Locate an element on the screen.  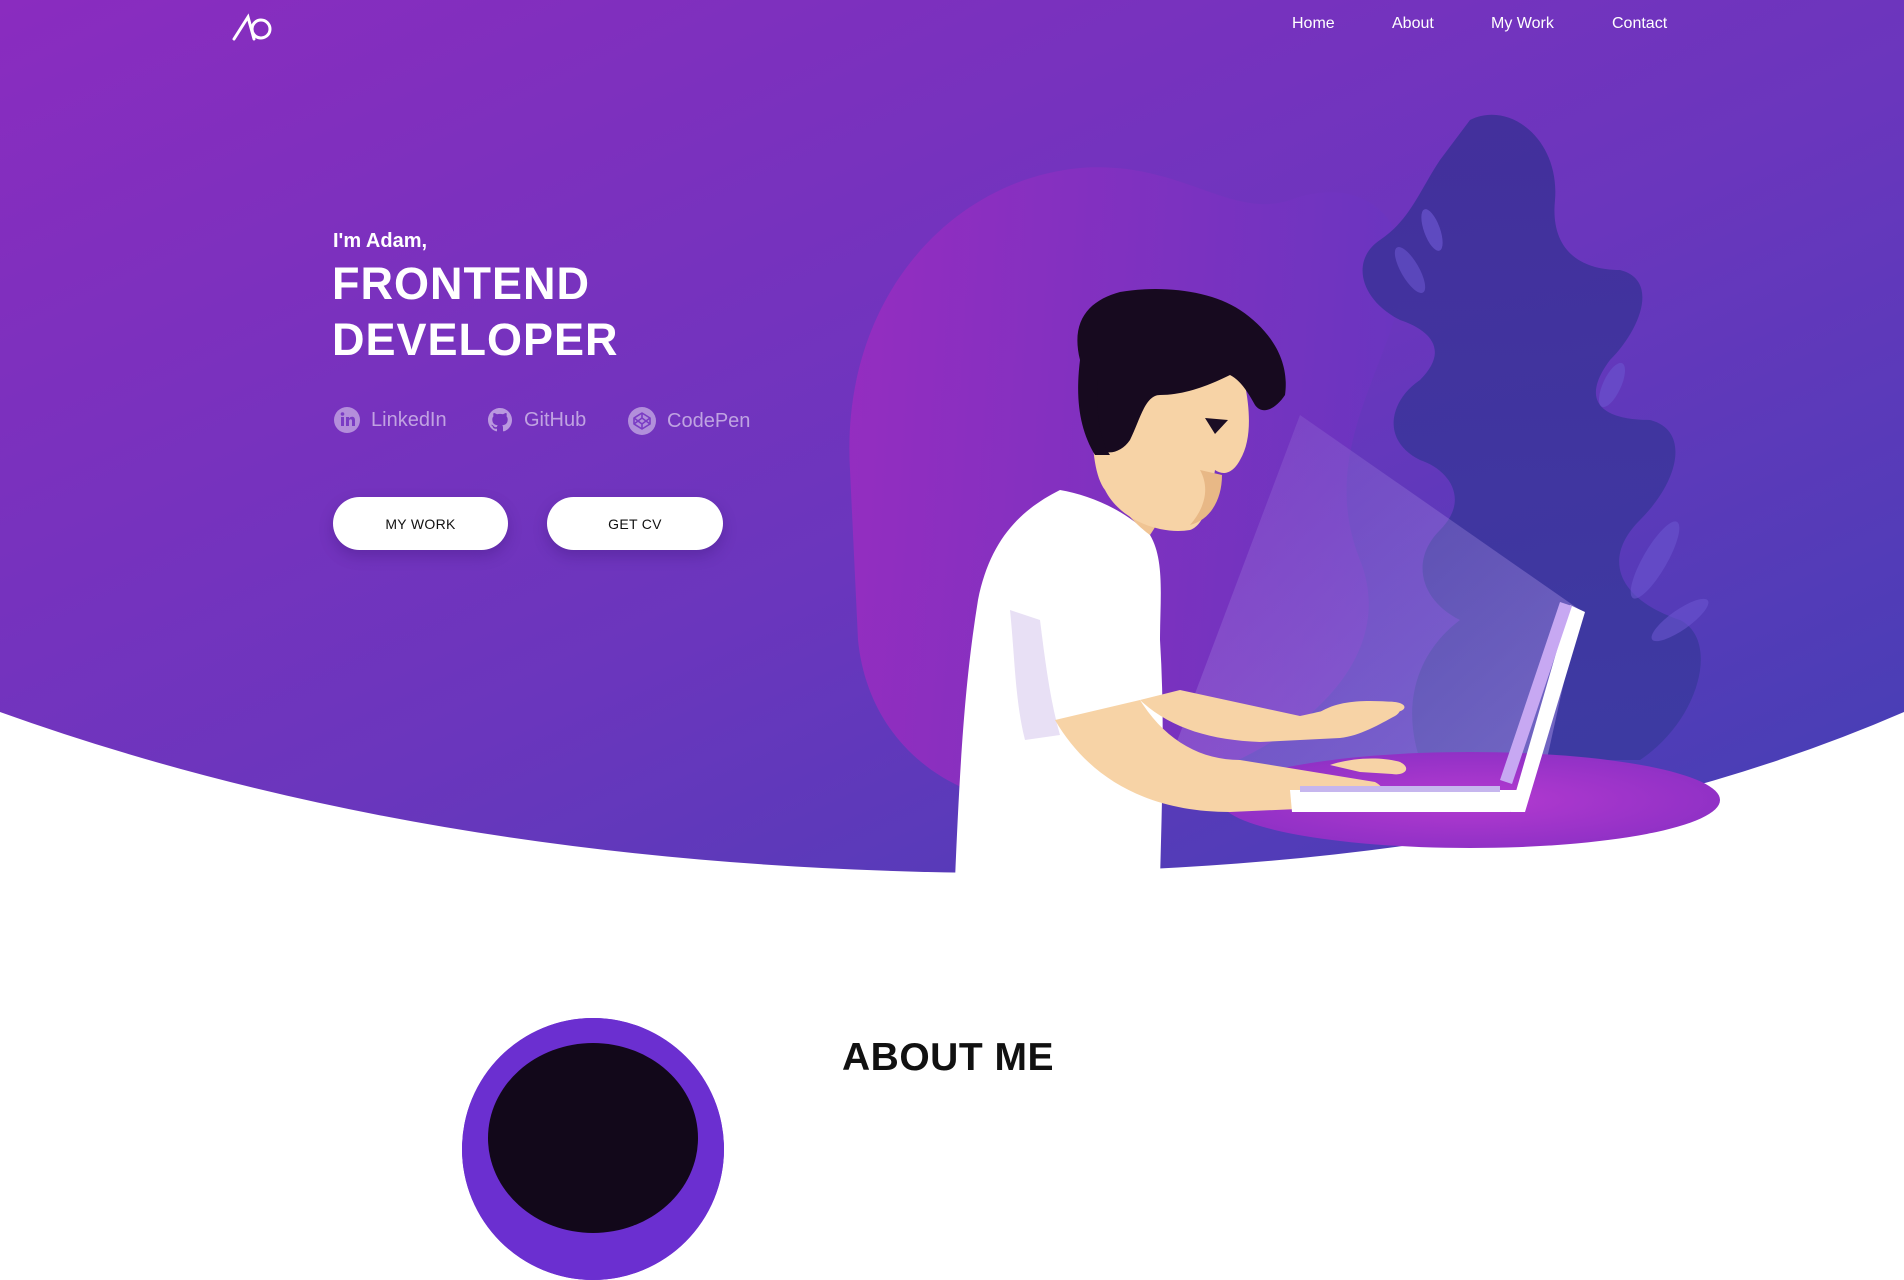
hero-title: FRONTEND DEVELOPER is located at coordinates (475, 312).